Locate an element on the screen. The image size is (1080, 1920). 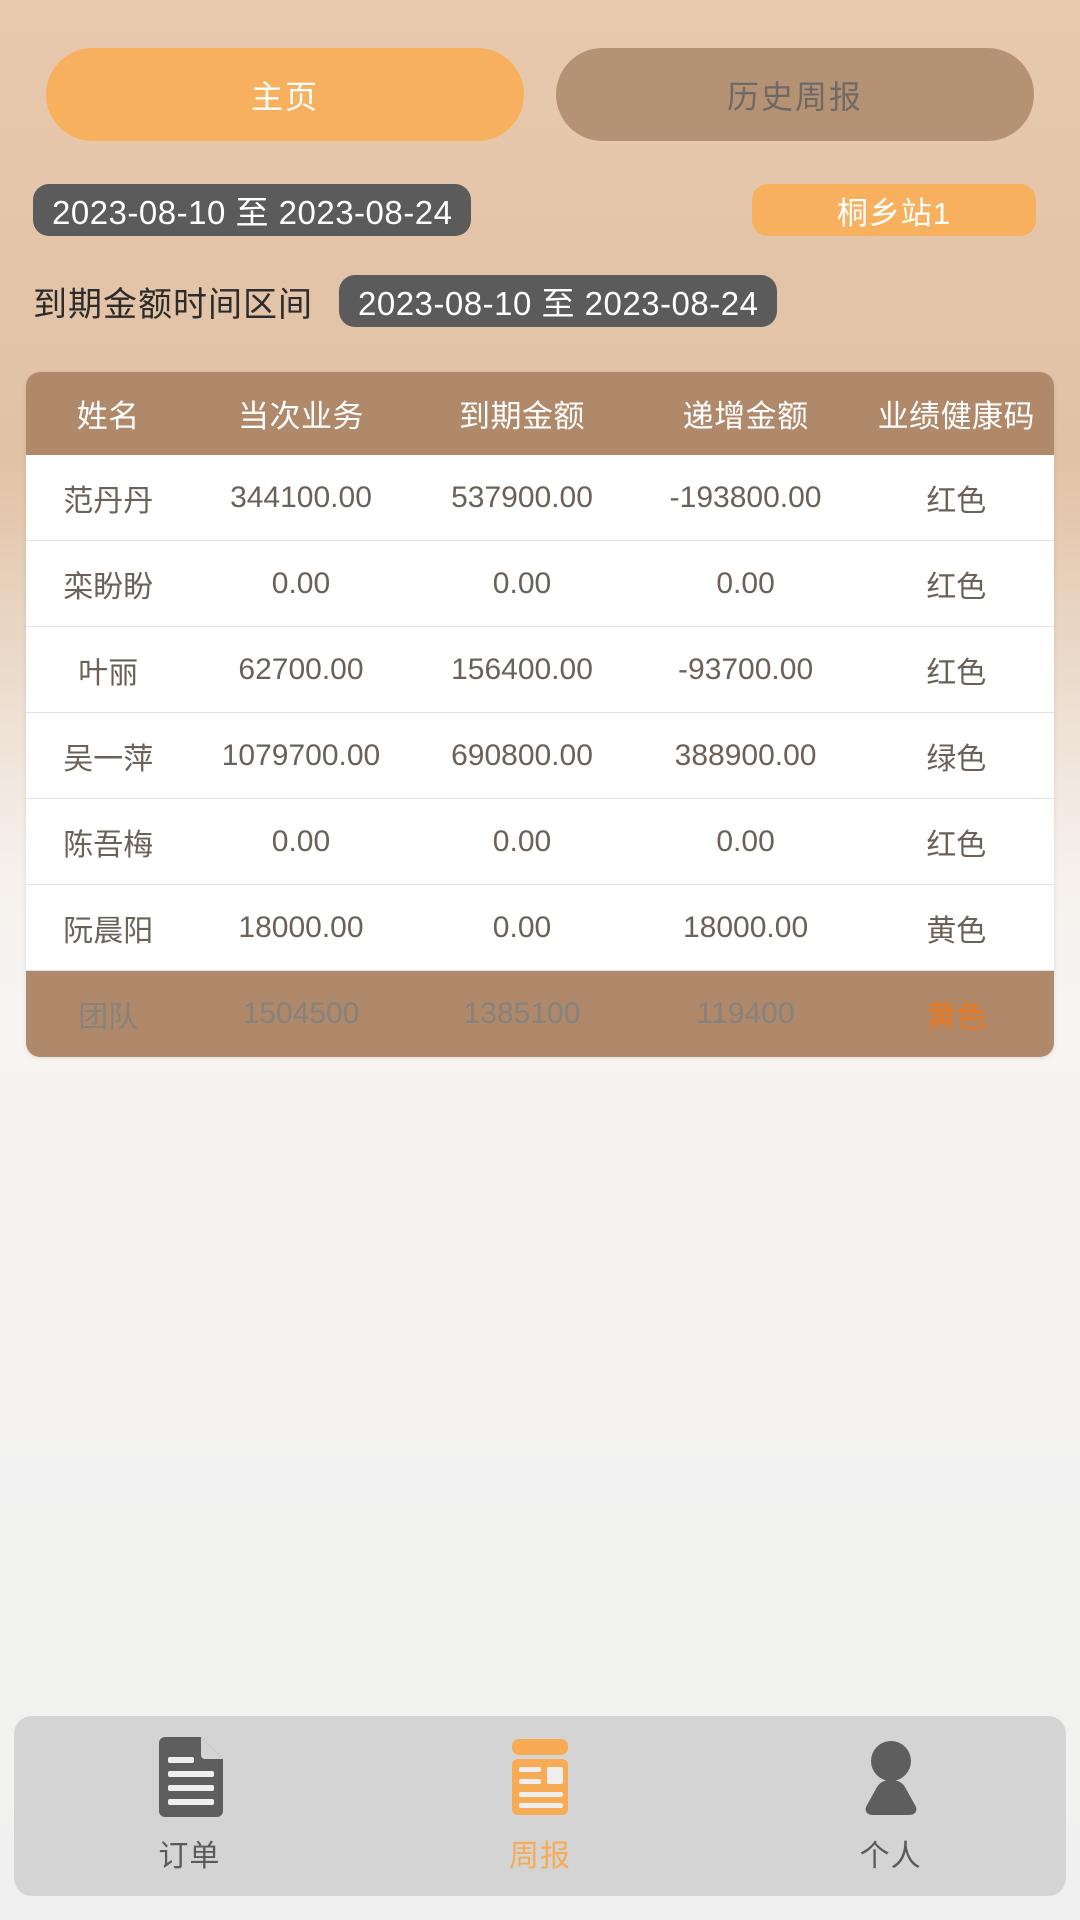
cell-name: 栾盼盼 is located at coordinates (108, 587).